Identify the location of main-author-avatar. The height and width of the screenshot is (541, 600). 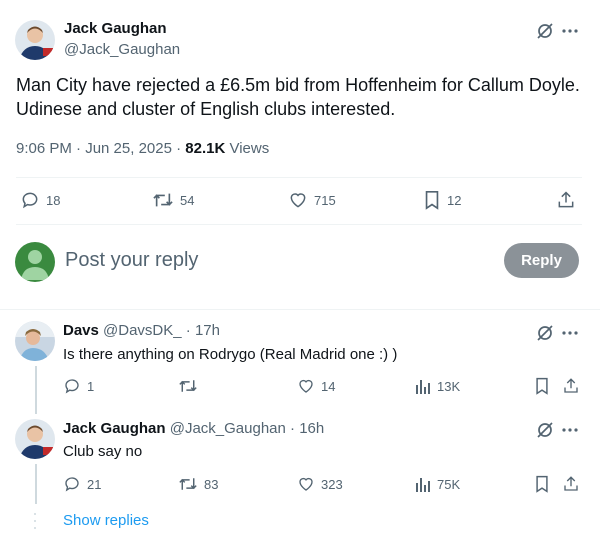
(35, 40).